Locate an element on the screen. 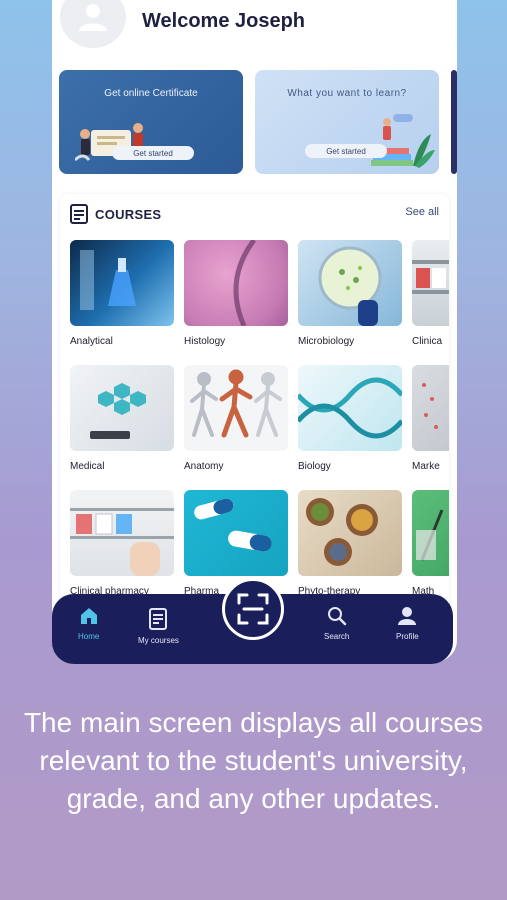 The image size is (507, 900). side-scroll-indicator is located at coordinates (454, 122).